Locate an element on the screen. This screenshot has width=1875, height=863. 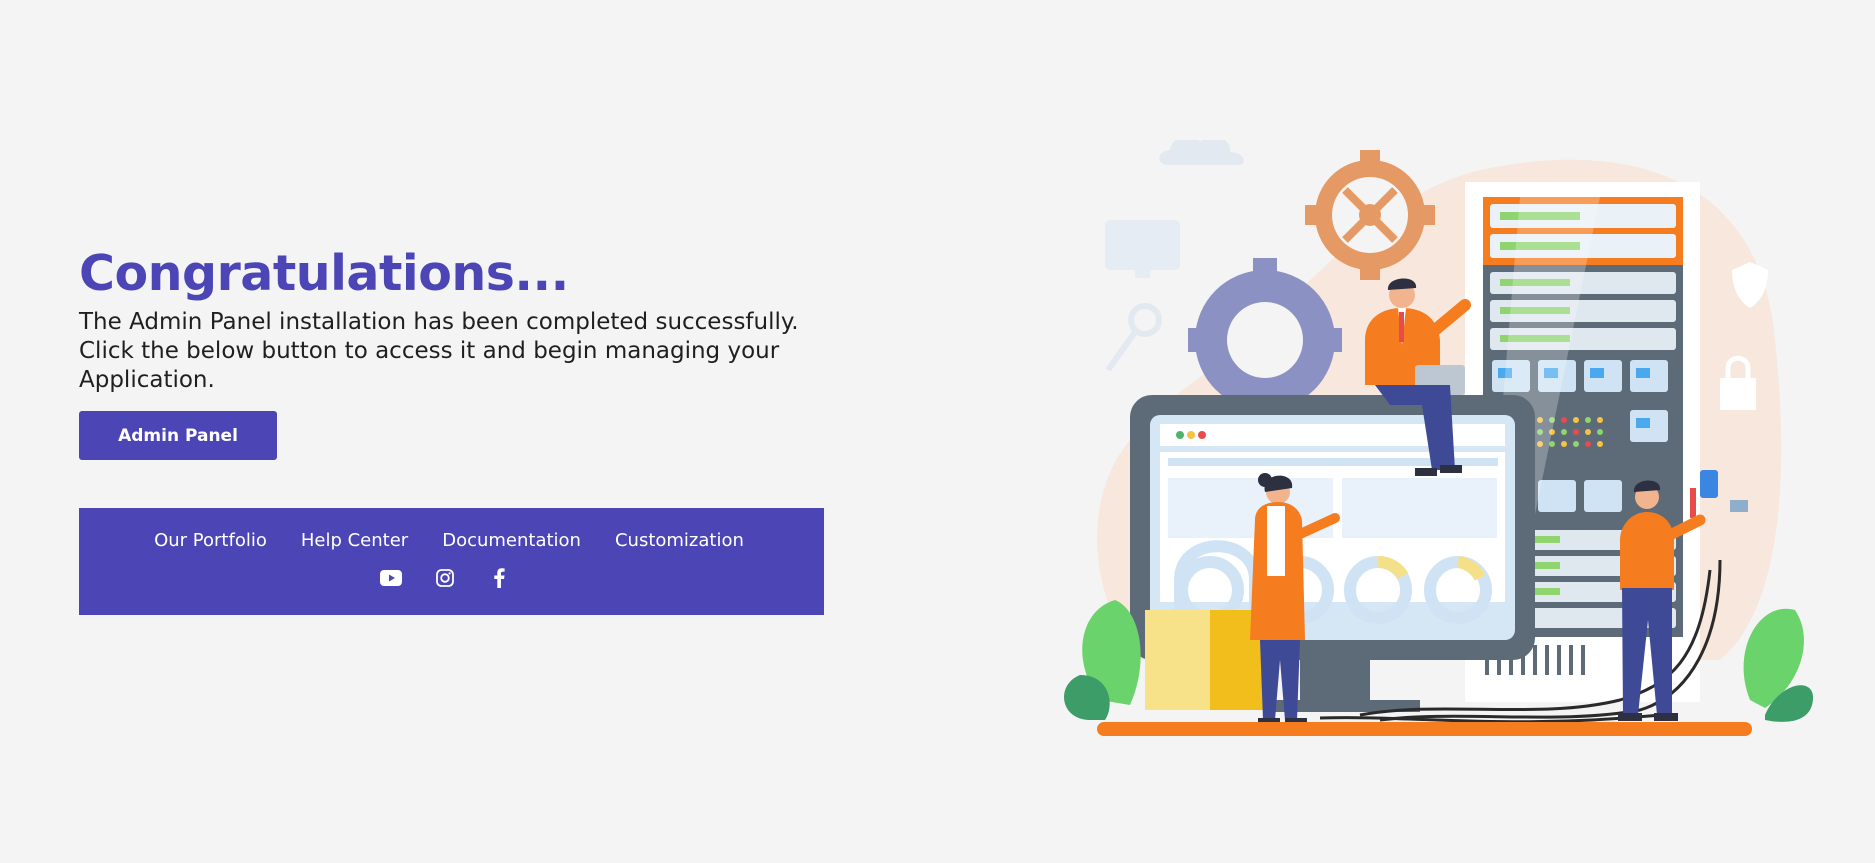
footer-link-customization: Customization is located at coordinates (679, 541).